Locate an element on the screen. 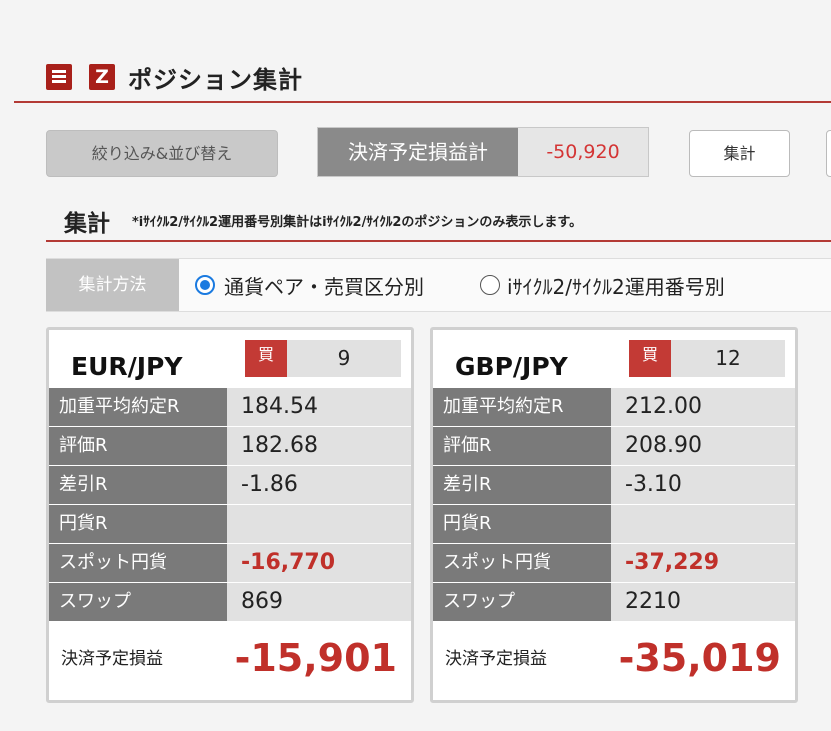  quantity: 12 is located at coordinates (728, 358).